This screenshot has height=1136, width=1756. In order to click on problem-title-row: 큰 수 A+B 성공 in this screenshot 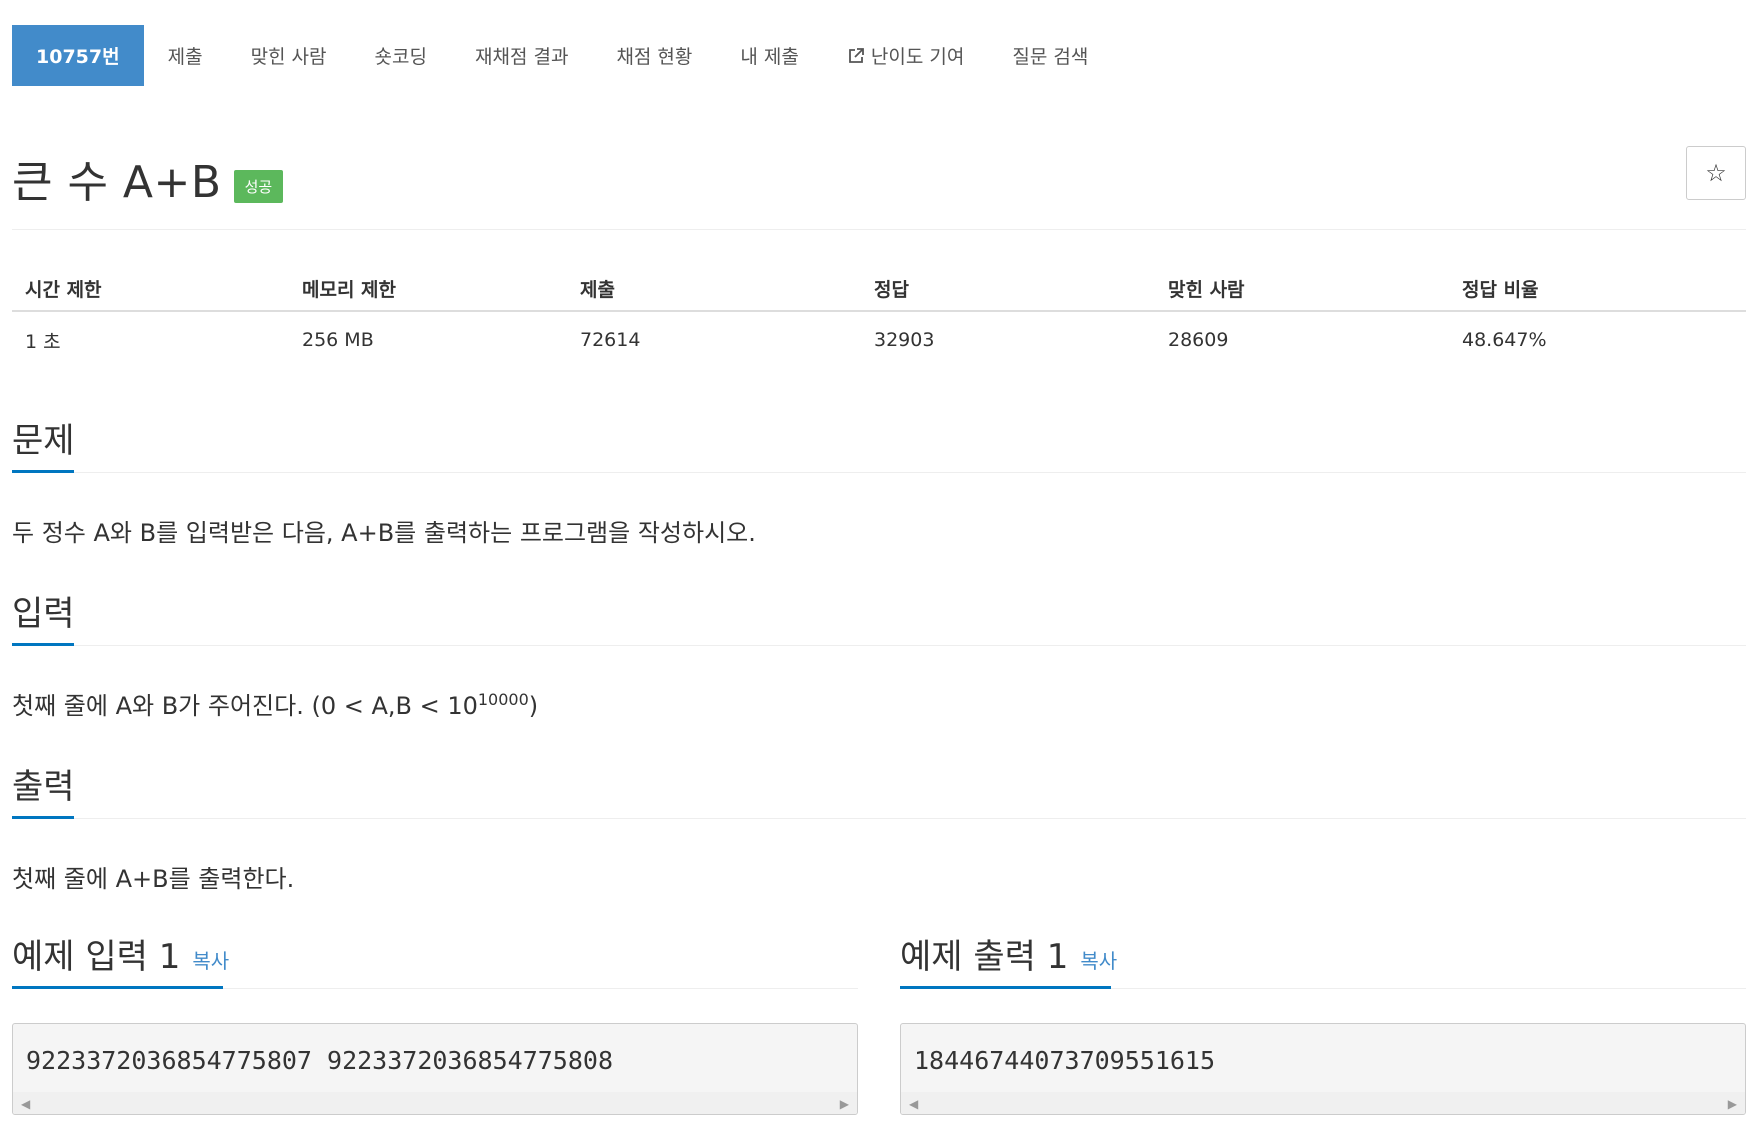, I will do `click(148, 178)`.